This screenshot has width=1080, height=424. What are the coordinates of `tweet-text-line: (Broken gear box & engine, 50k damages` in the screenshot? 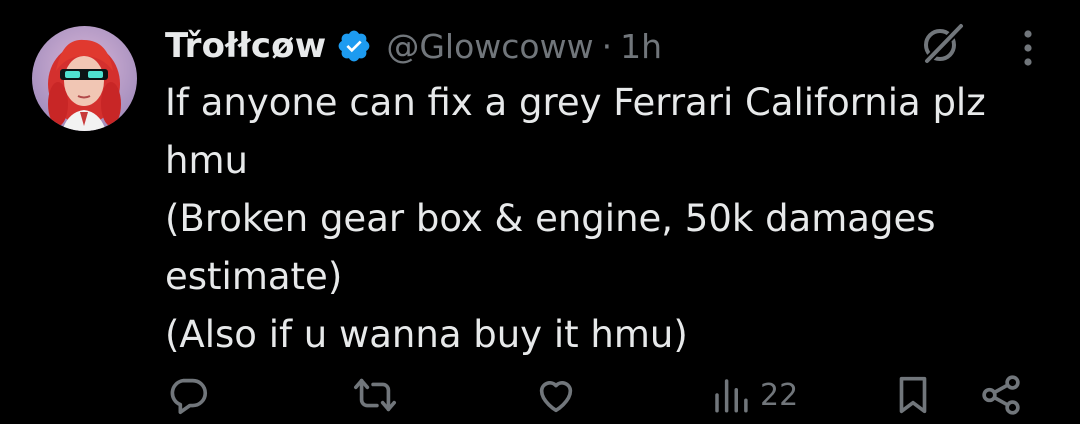 It's located at (550, 218).